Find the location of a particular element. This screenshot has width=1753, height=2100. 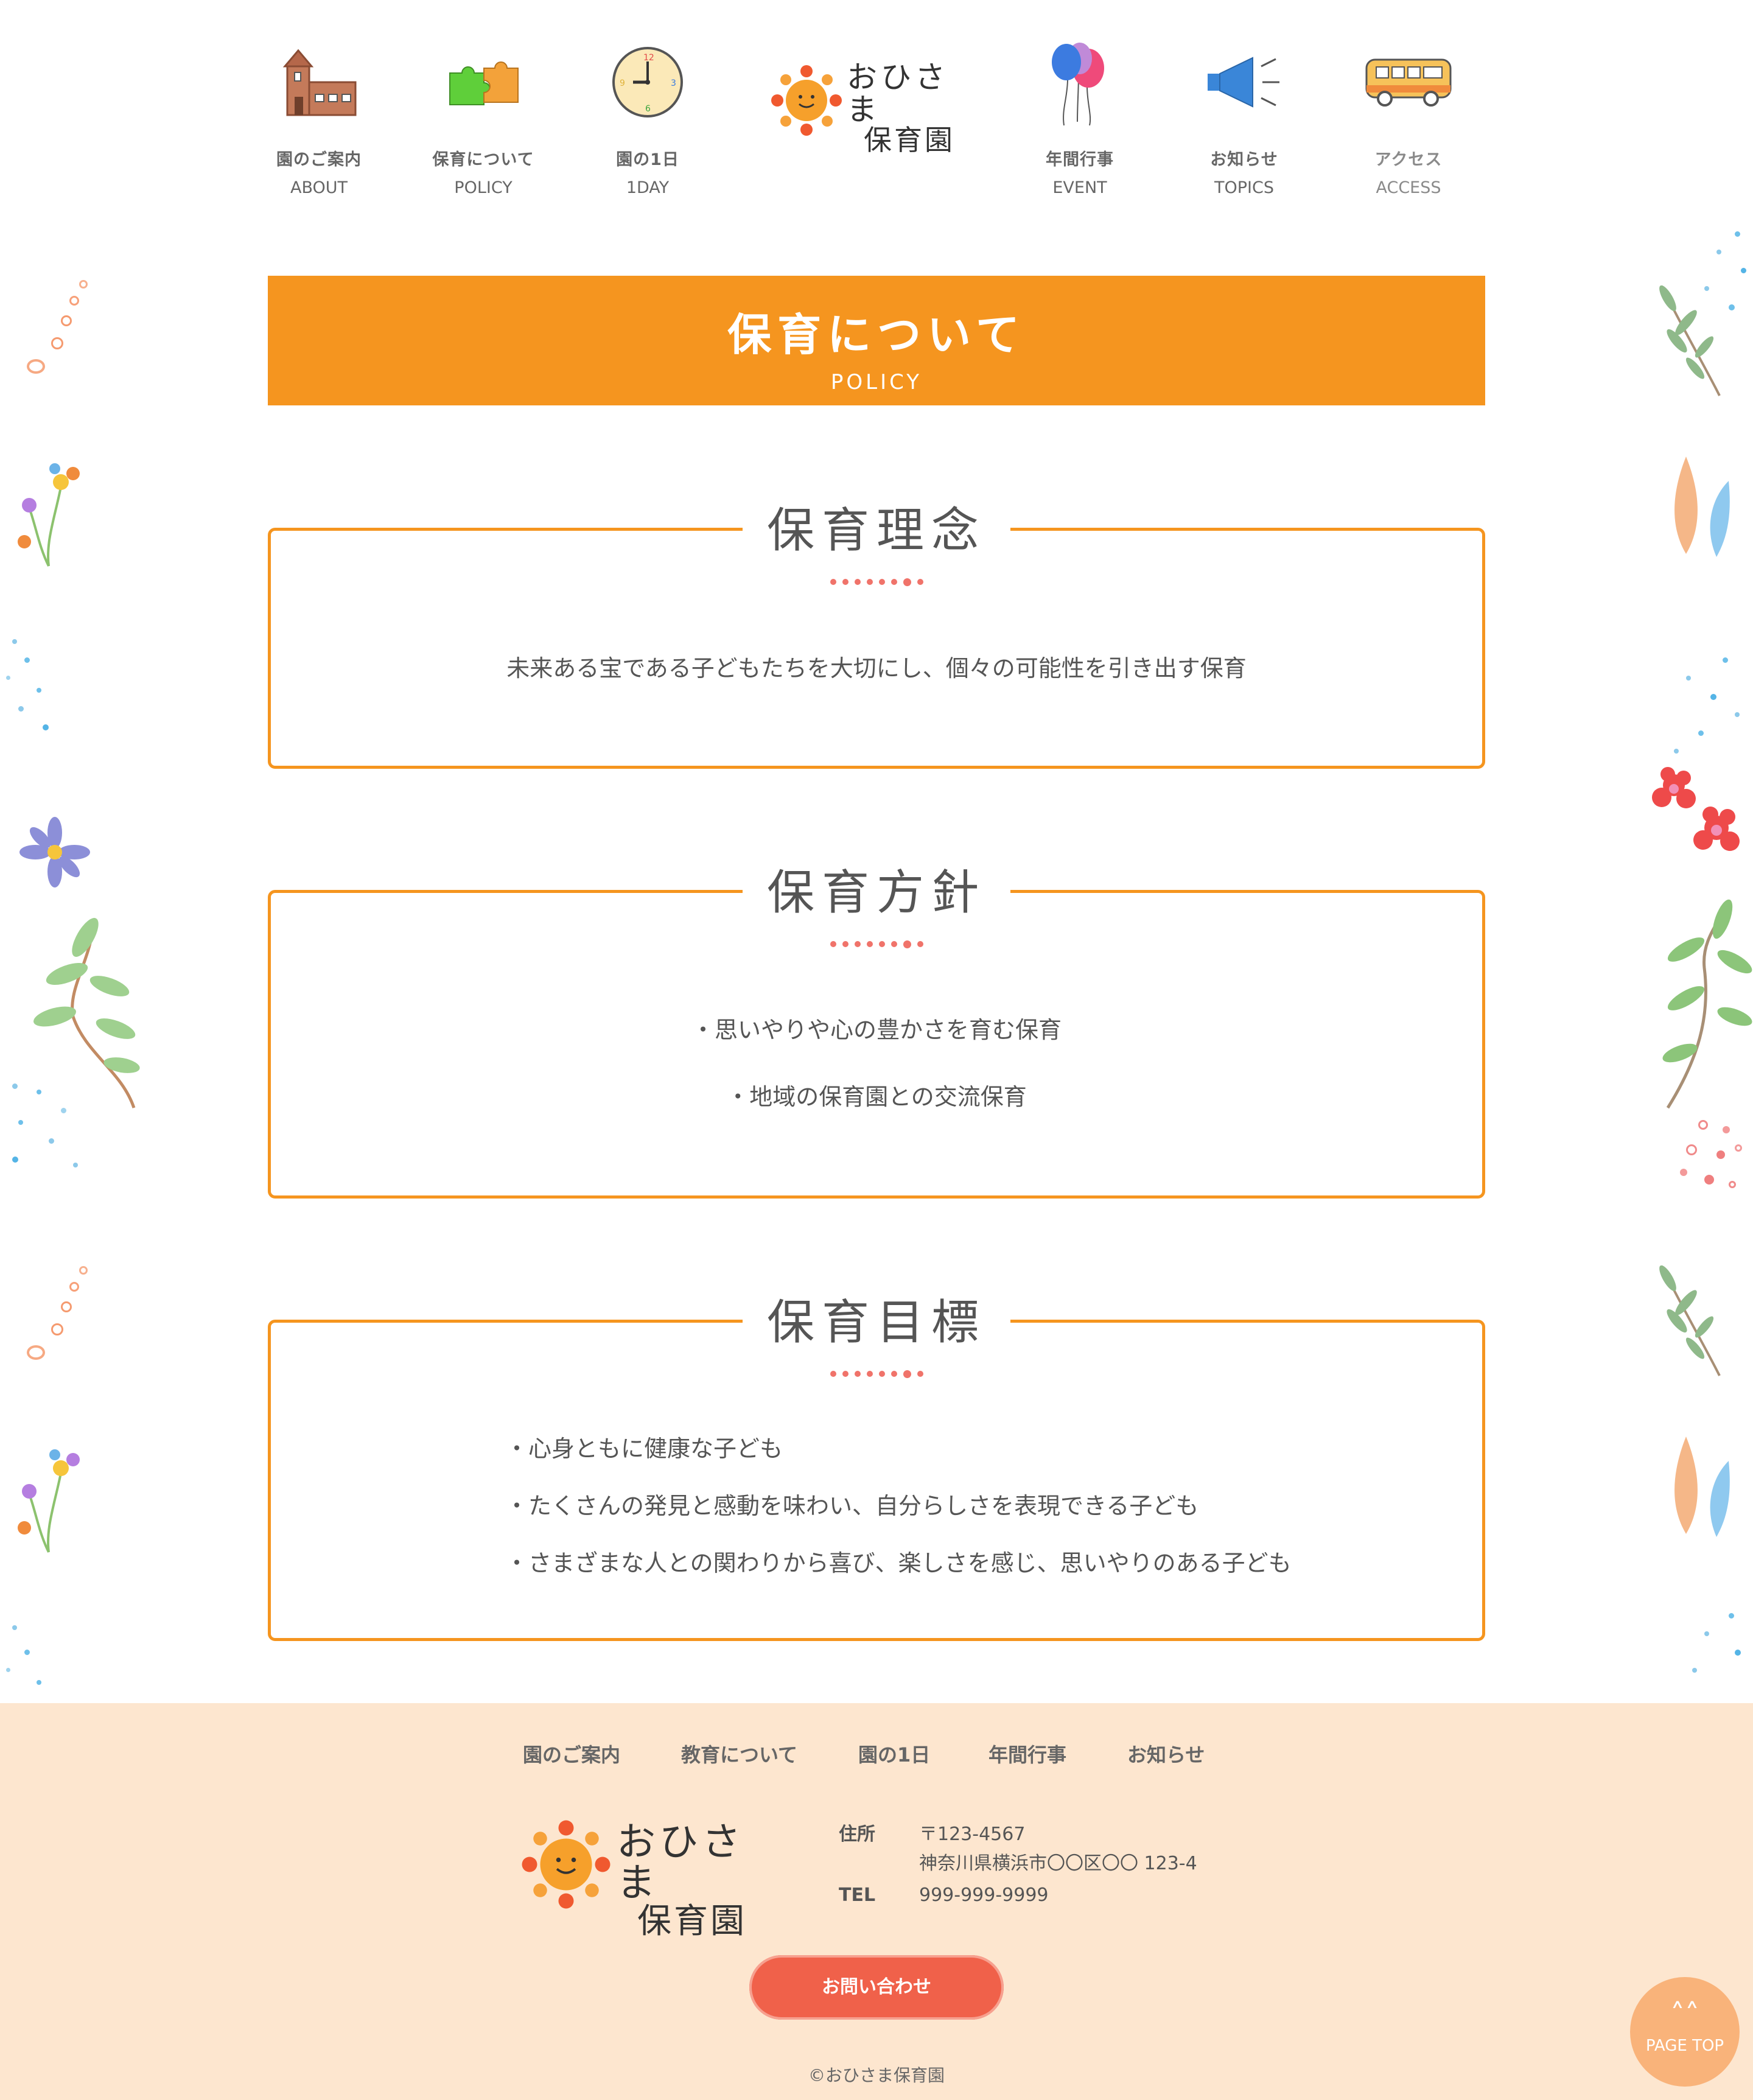

nav-label-en: EVENT is located at coordinates (1079, 187).